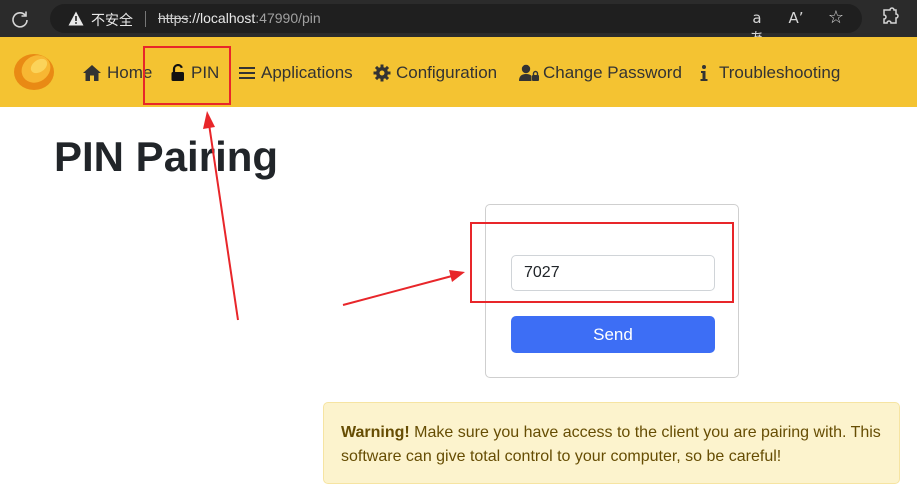 The width and height of the screenshot is (917, 498). I want to click on user-lock-icon, so click(529, 73).